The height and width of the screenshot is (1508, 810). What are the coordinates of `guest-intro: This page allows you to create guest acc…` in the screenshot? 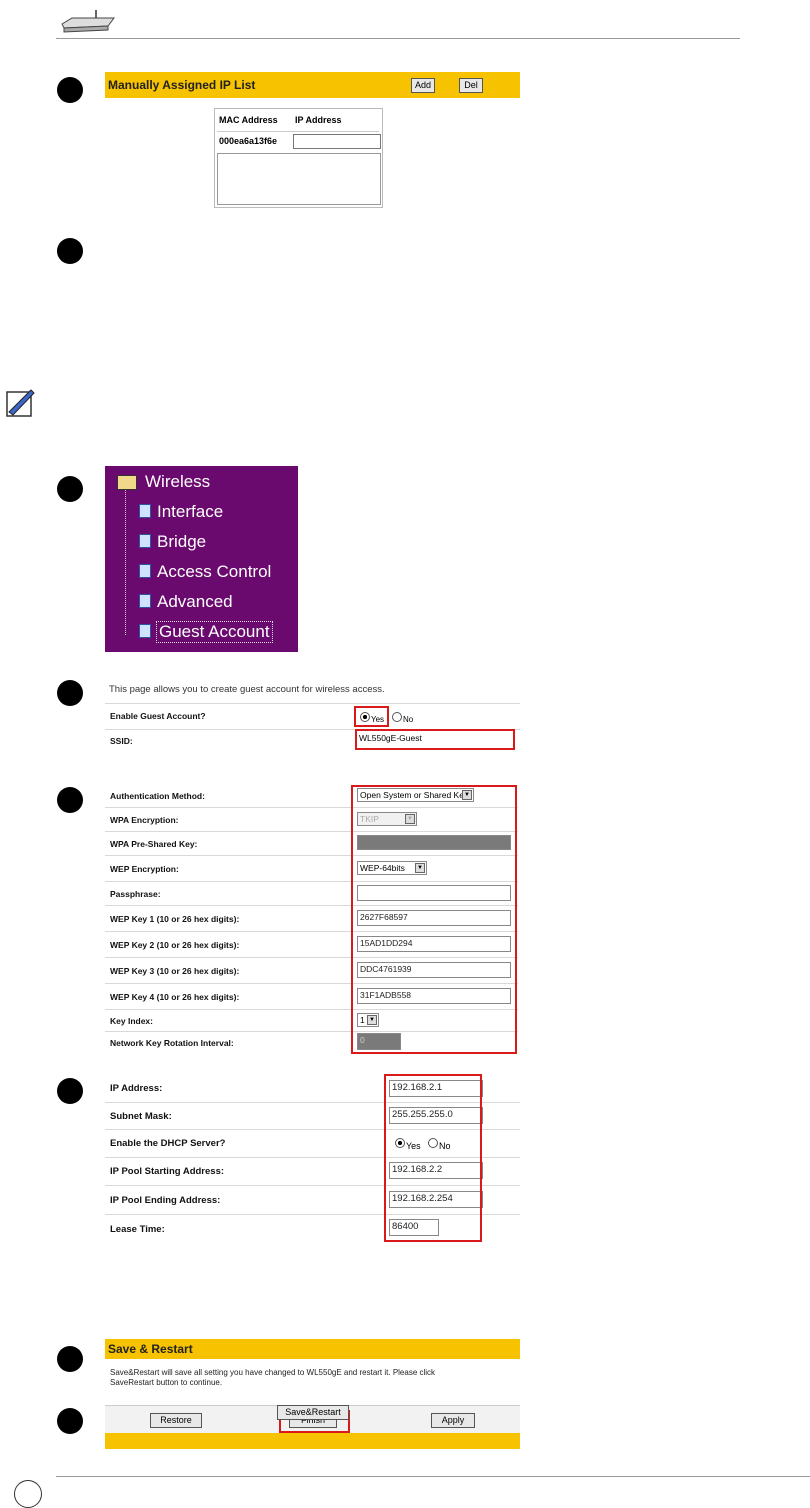 It's located at (247, 689).